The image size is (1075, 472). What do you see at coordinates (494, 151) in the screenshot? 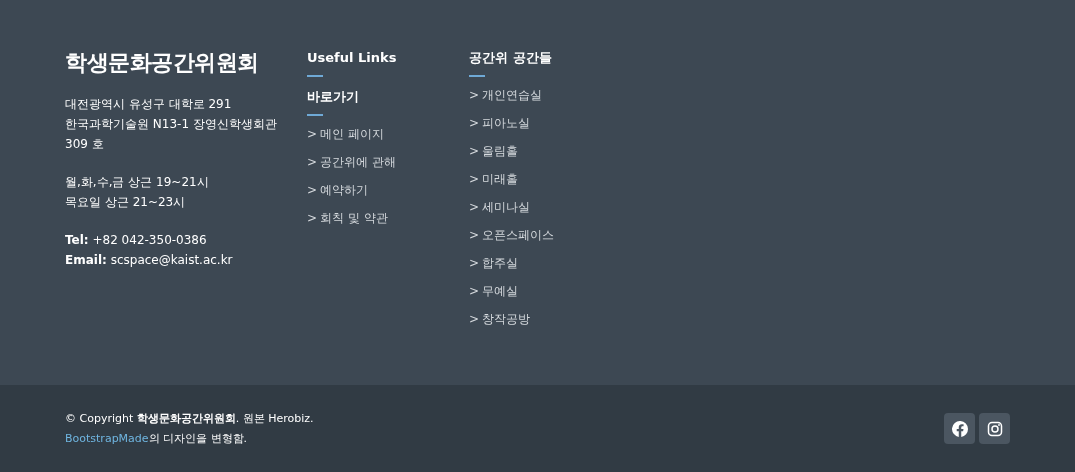
I see `footer-link: > 울림홀` at bounding box center [494, 151].